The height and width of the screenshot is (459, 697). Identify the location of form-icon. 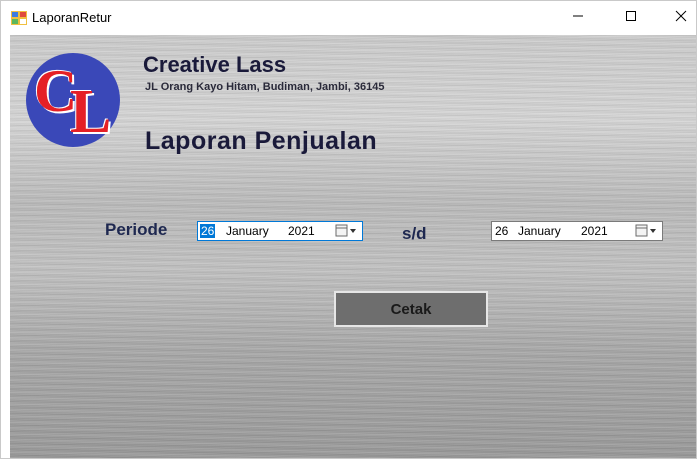
(19, 18).